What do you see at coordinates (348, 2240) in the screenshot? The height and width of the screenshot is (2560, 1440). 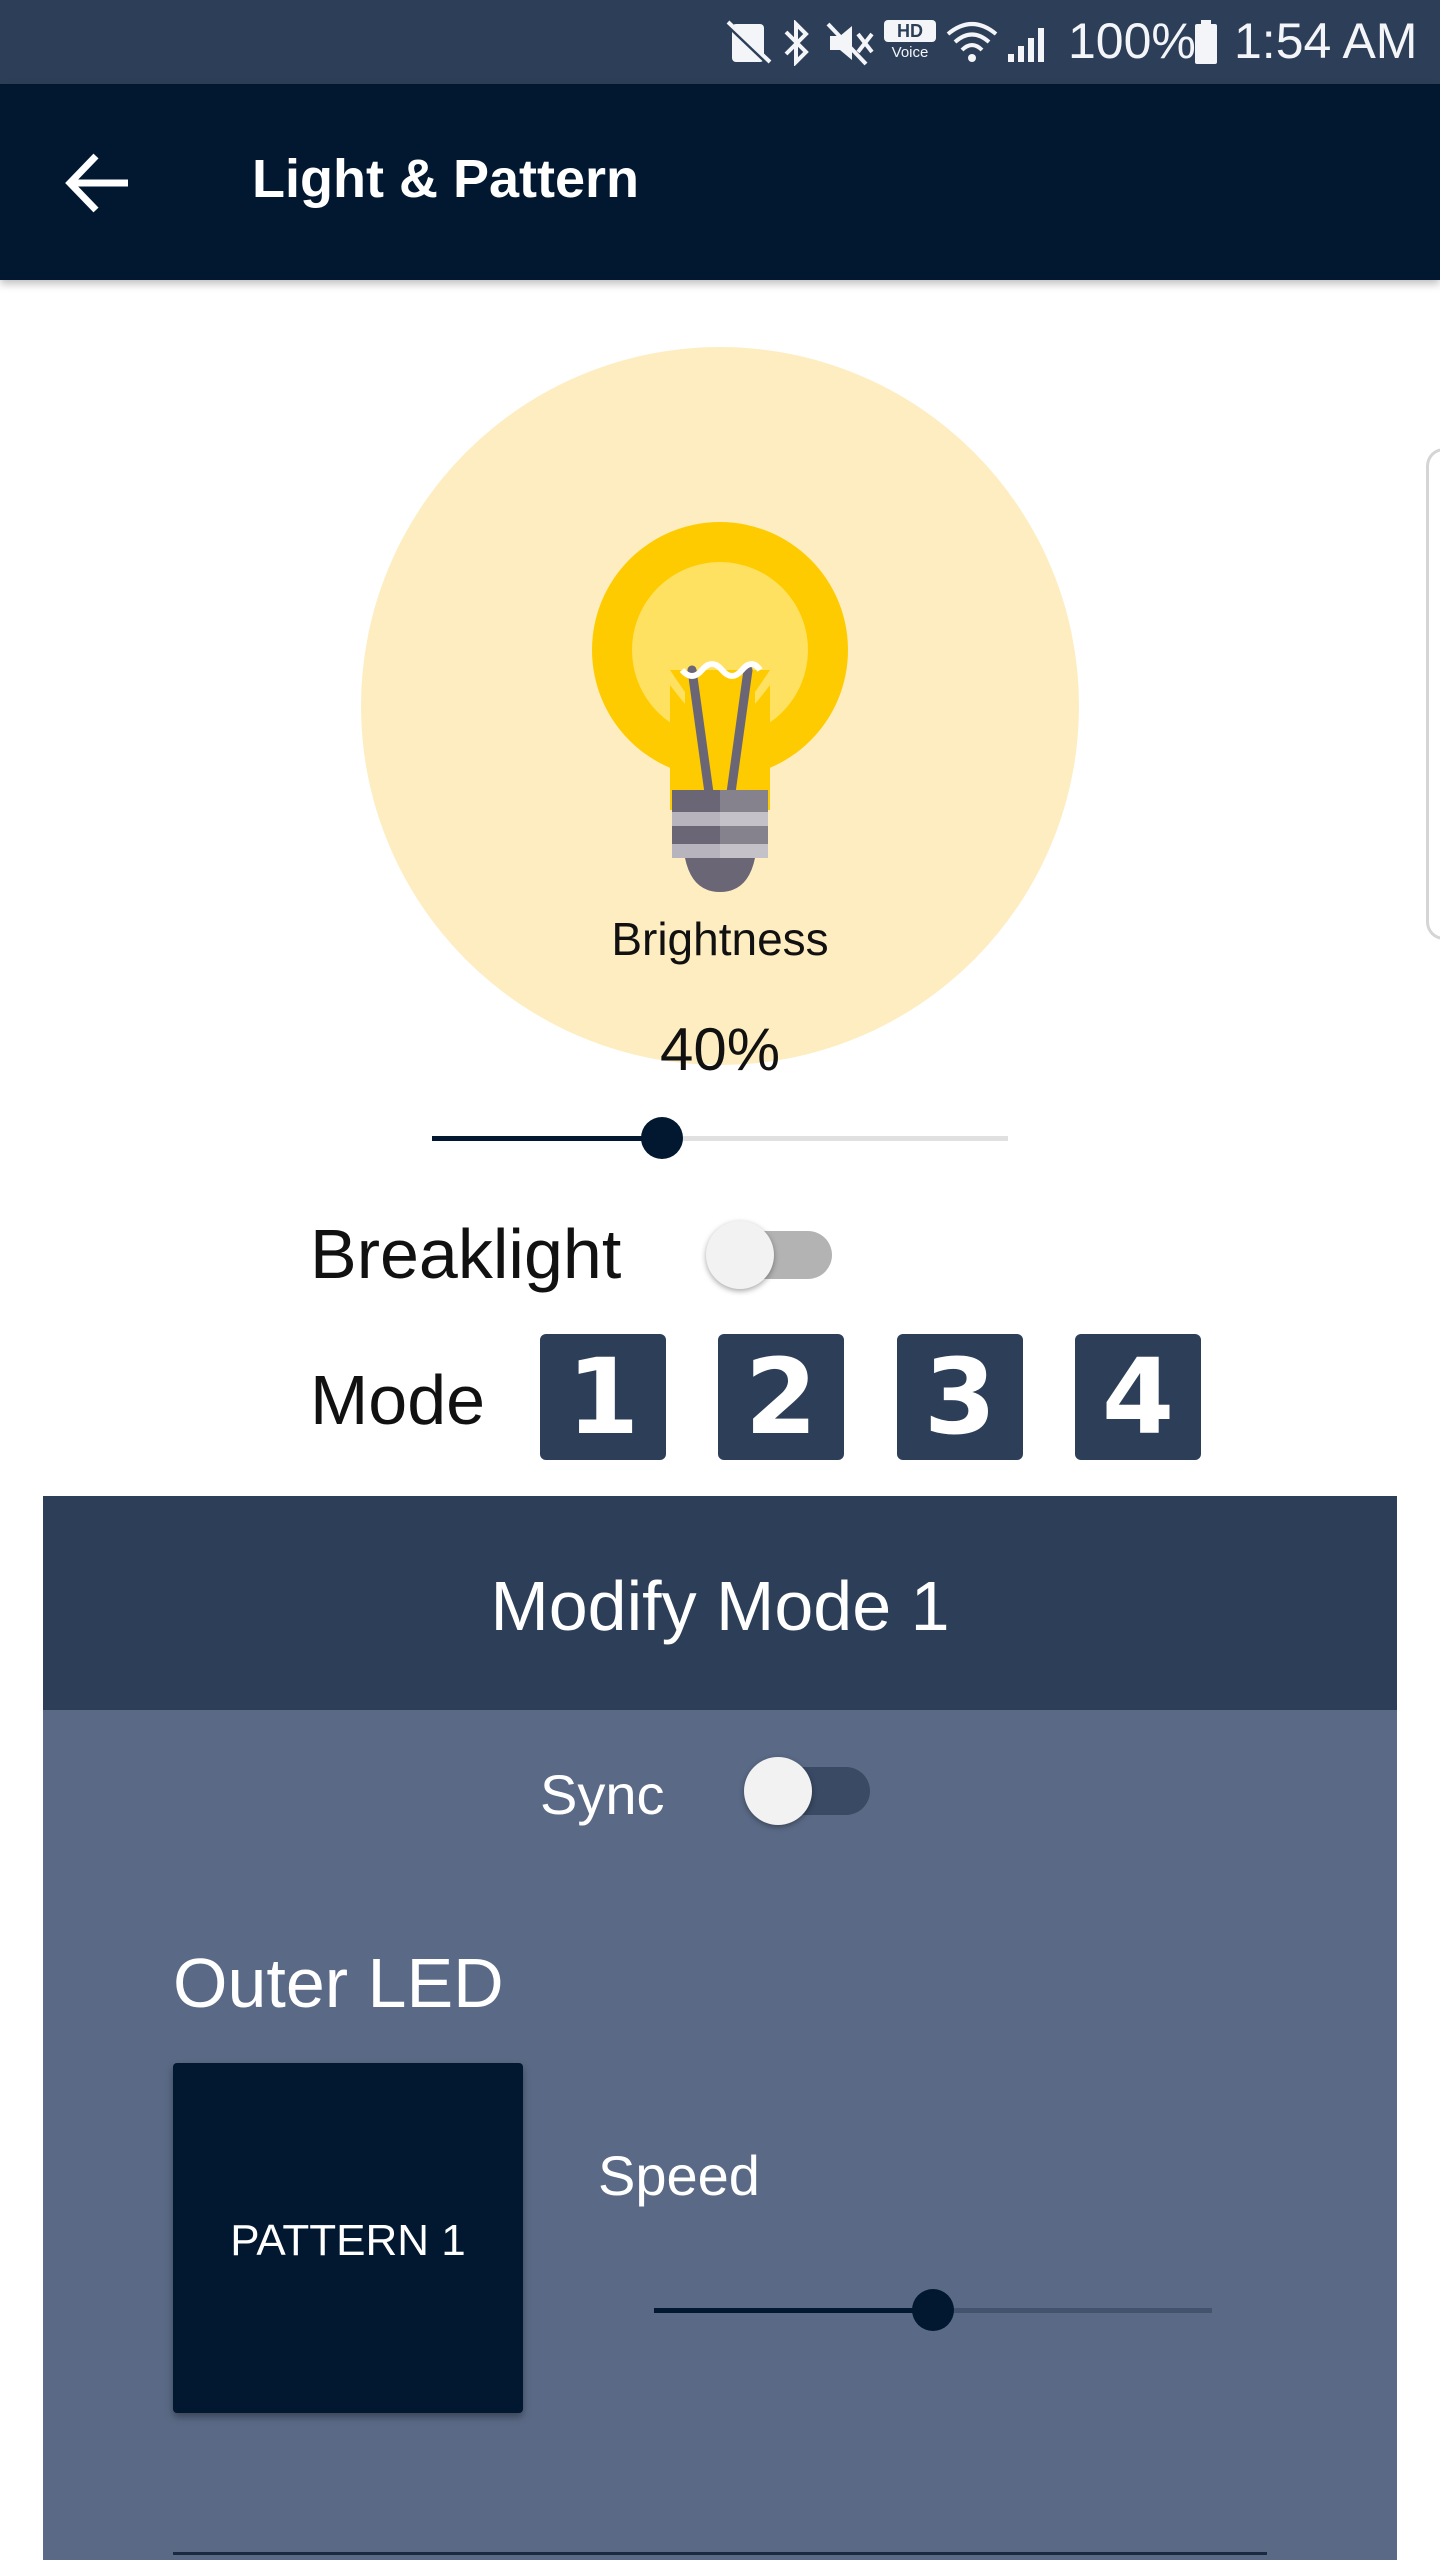 I see `pattern-button-label: PATTERN 1` at bounding box center [348, 2240].